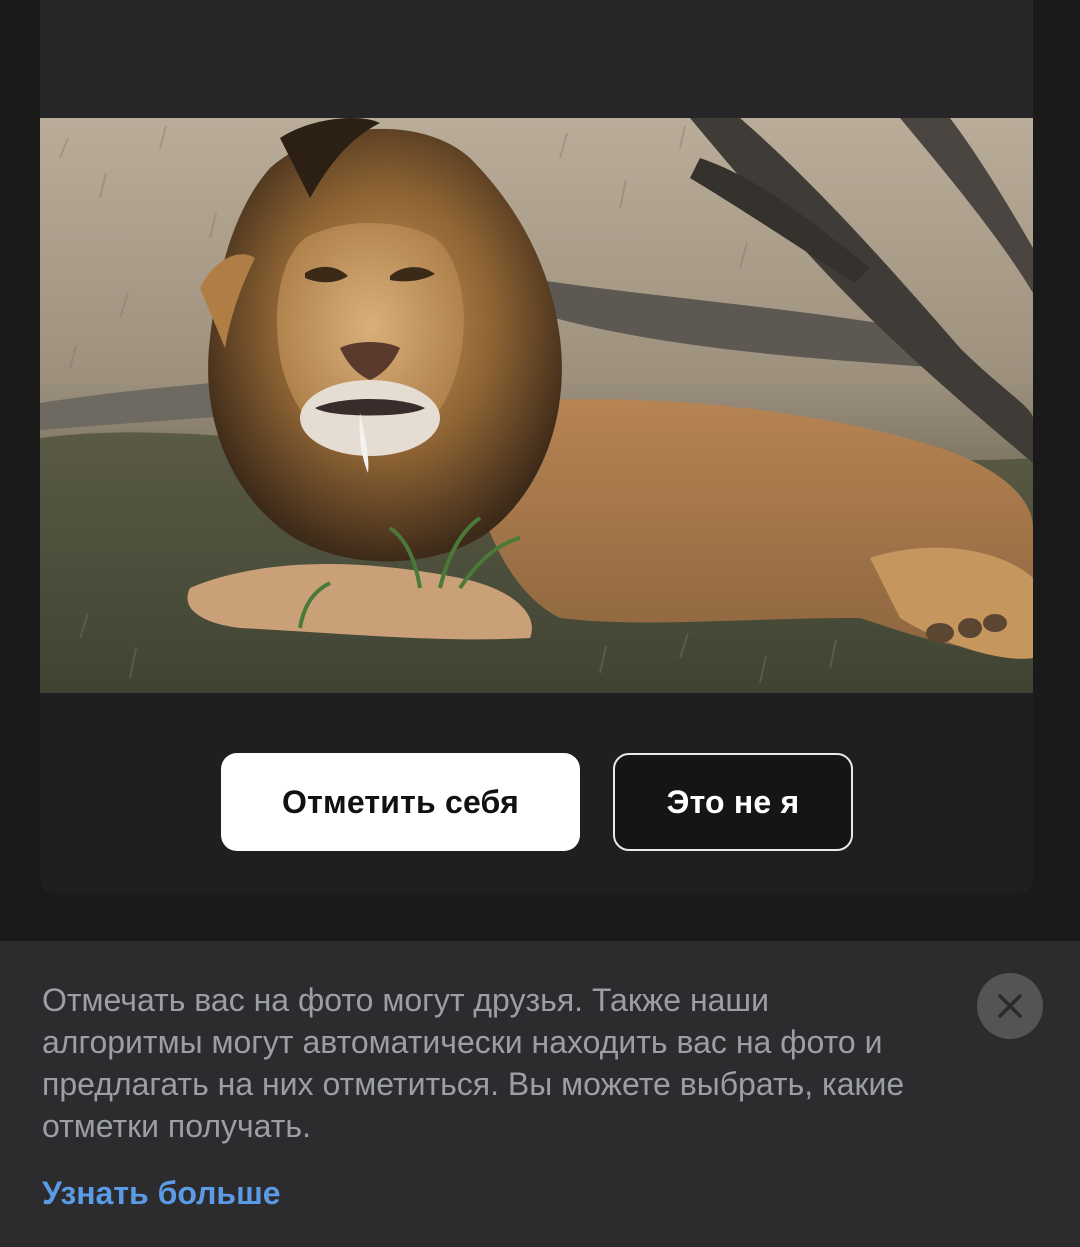 The image size is (1080, 1247). What do you see at coordinates (161, 1193) in the screenshot?
I see `learn-more-link: Узнать больше` at bounding box center [161, 1193].